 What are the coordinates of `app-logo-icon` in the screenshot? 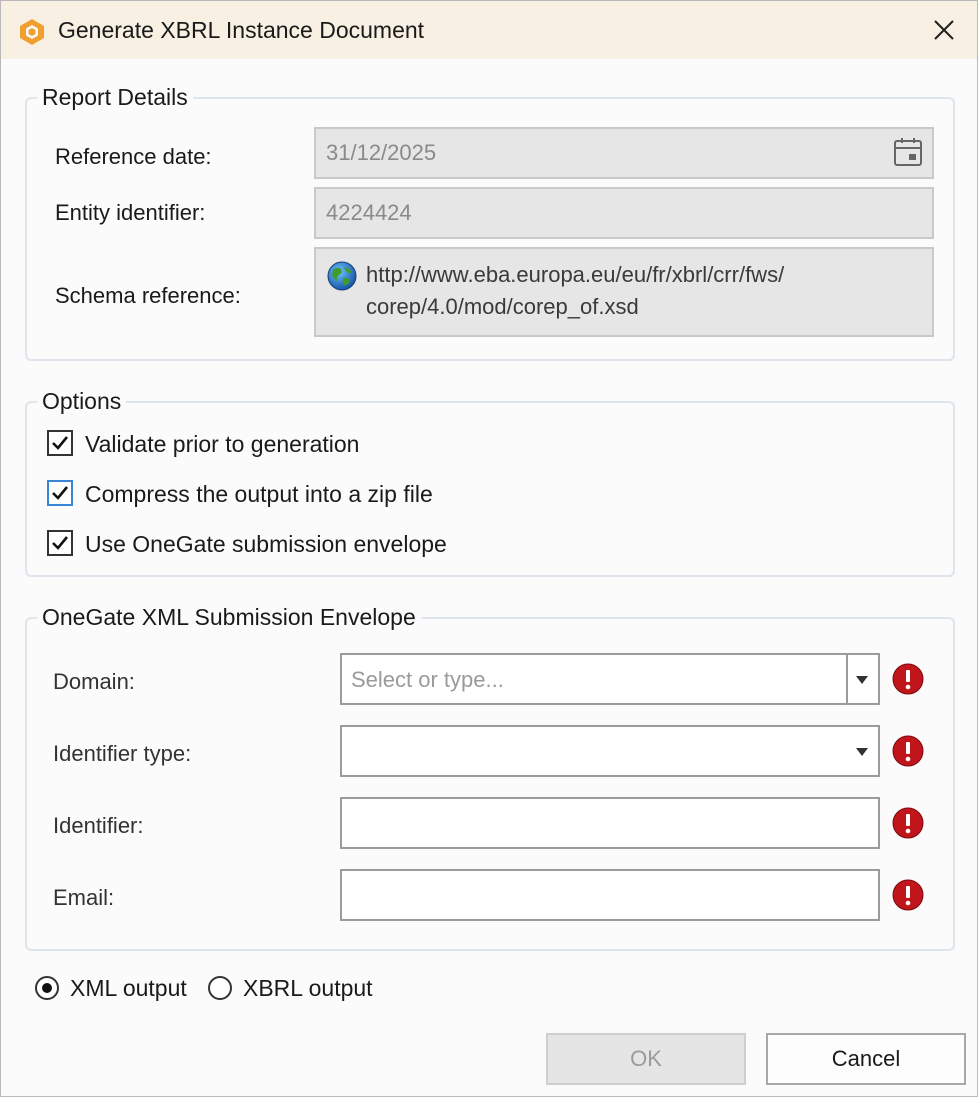 It's located at (32, 32).